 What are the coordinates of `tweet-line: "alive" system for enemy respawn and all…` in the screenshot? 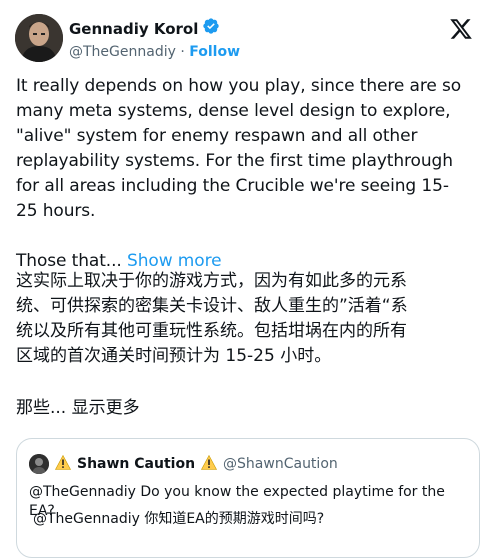 It's located at (217, 136).